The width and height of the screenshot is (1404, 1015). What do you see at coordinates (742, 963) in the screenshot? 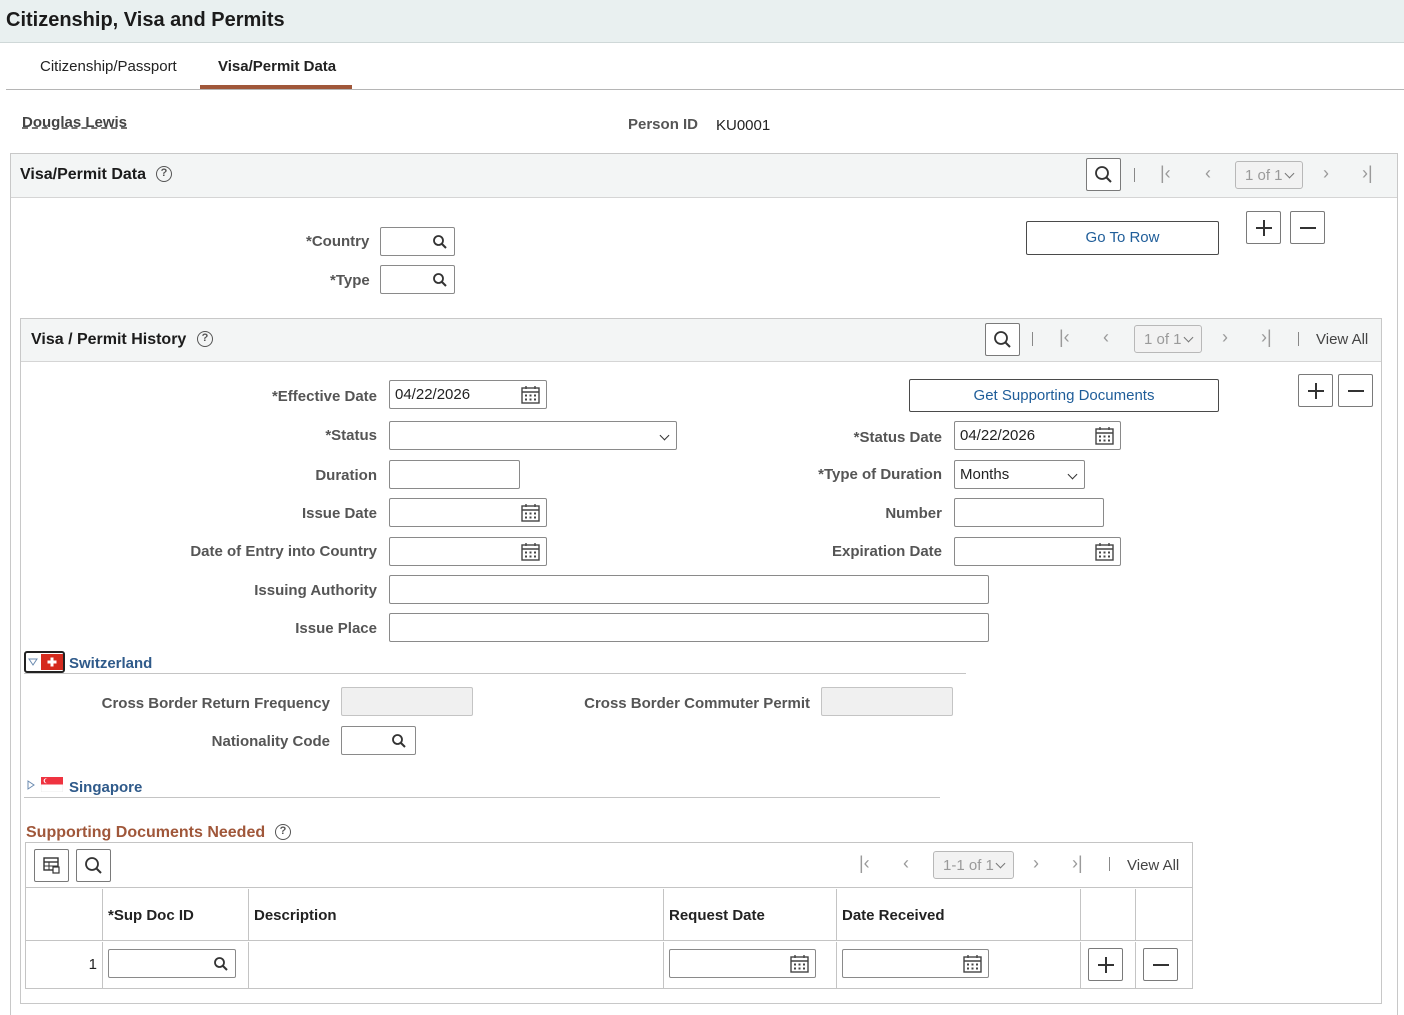
I see `request-date-input` at bounding box center [742, 963].